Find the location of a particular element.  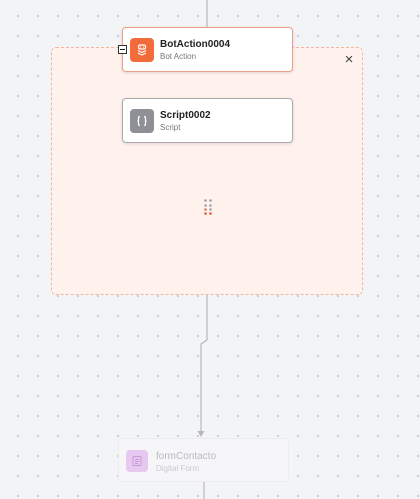

add-step-handle is located at coordinates (208, 207).